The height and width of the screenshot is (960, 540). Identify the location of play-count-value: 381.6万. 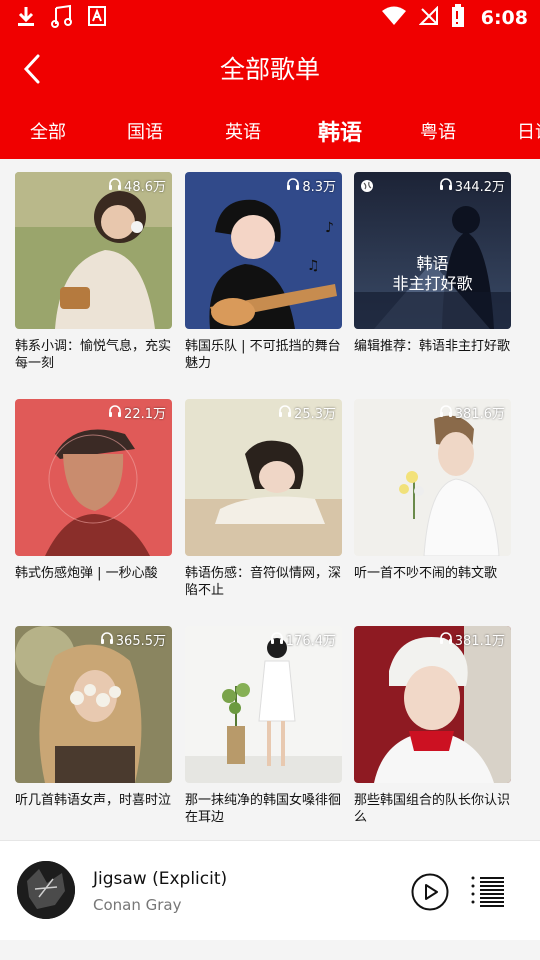
(479, 414).